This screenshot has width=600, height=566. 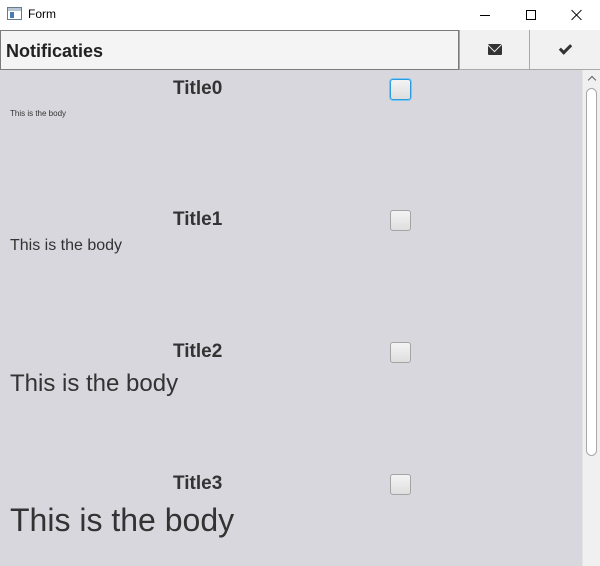 What do you see at coordinates (198, 219) in the screenshot?
I see `notification-title: Title1` at bounding box center [198, 219].